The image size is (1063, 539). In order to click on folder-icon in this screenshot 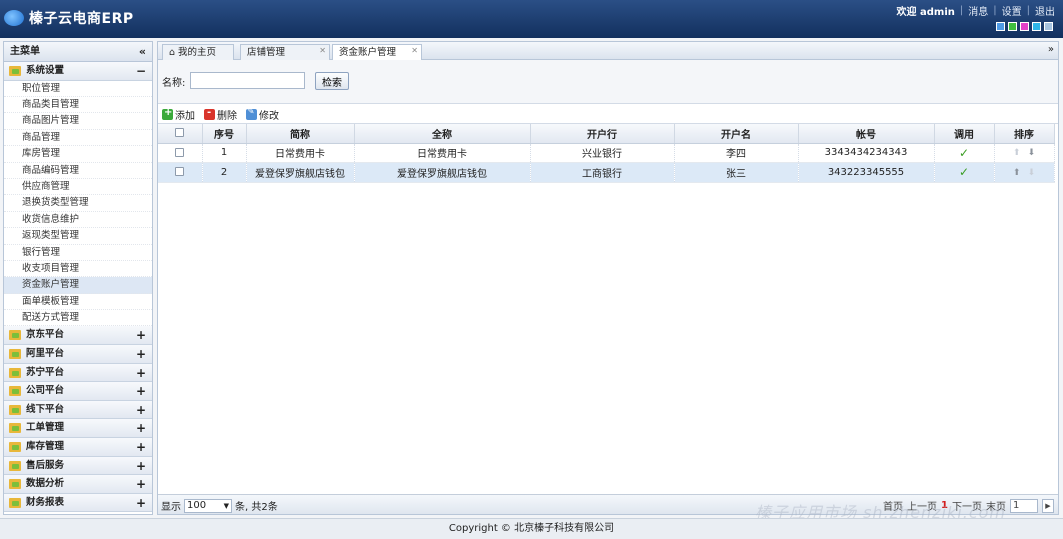, I will do `click(15, 465)`.